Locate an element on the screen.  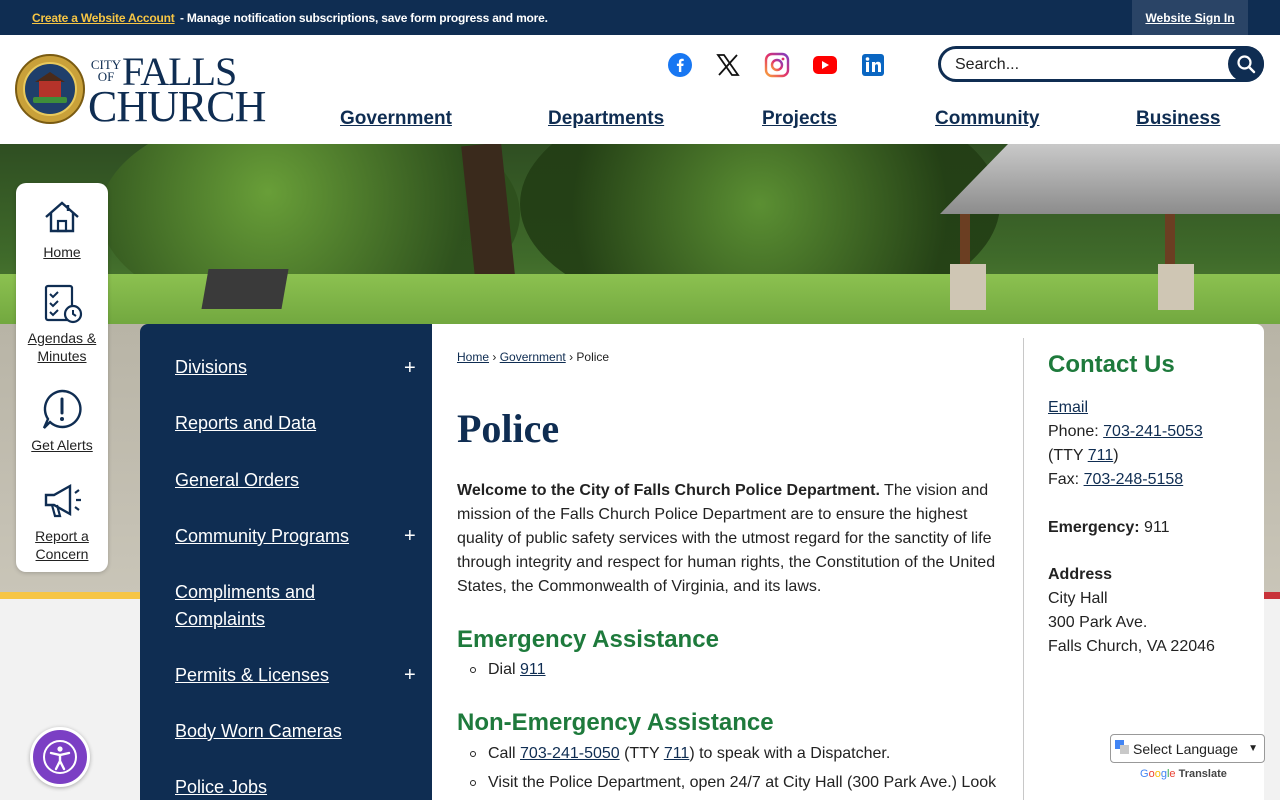
megaphone-icon is located at coordinates (62, 500).